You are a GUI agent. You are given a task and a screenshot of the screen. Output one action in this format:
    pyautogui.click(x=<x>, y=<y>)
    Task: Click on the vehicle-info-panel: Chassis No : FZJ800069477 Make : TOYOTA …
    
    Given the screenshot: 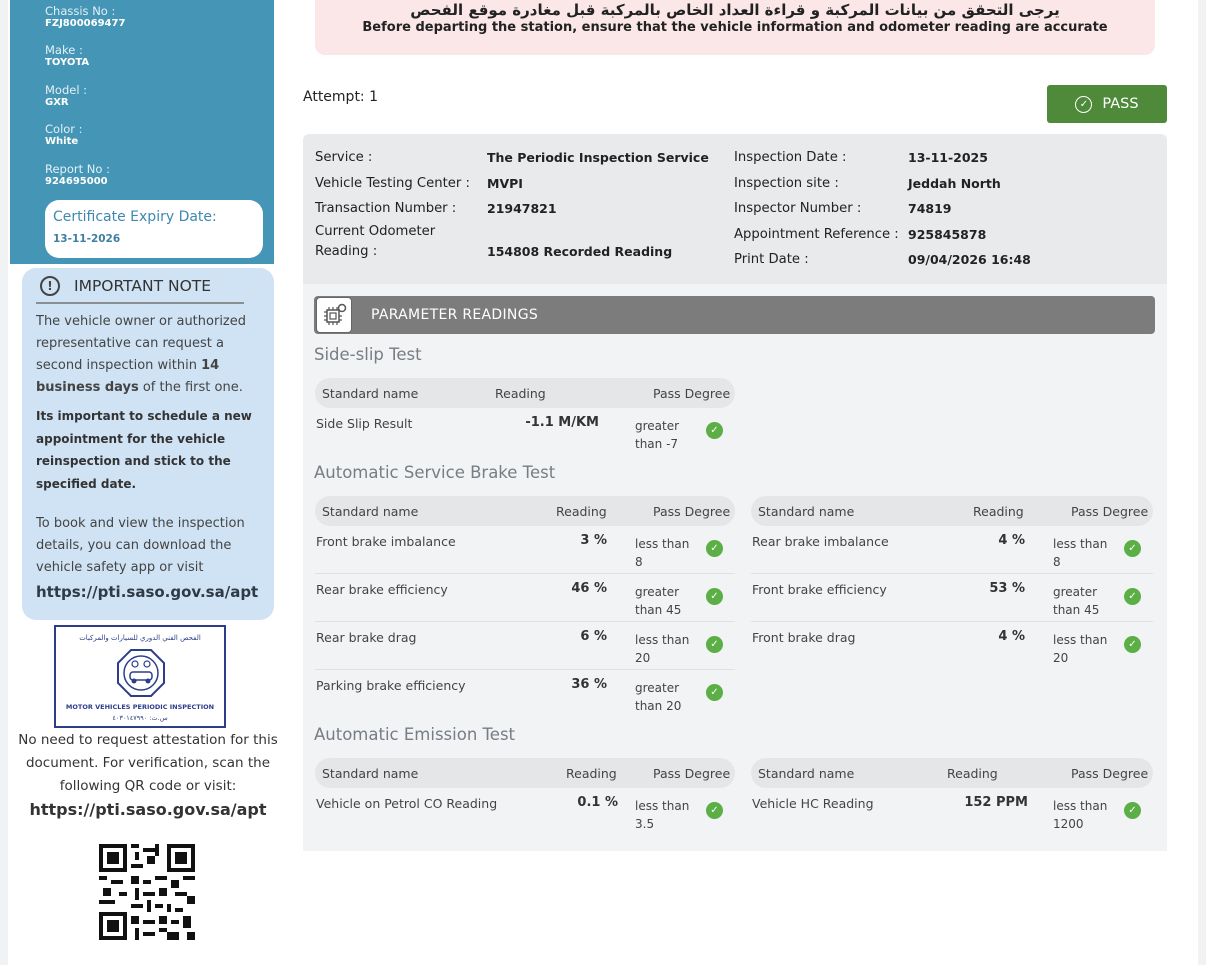 What is the action you would take?
    pyautogui.click(x=142, y=132)
    